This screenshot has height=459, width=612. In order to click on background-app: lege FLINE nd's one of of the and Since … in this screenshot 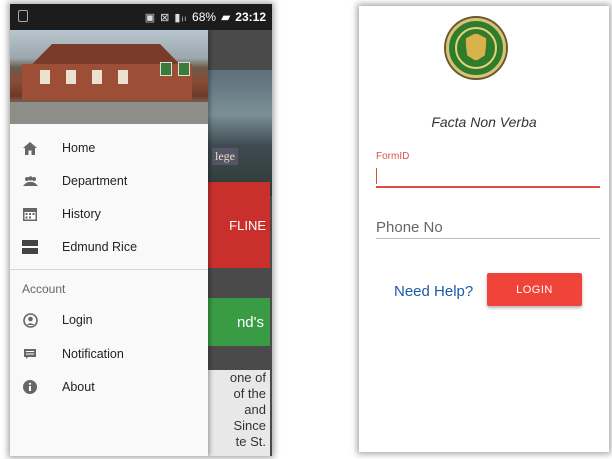, I will do `click(240, 243)`.